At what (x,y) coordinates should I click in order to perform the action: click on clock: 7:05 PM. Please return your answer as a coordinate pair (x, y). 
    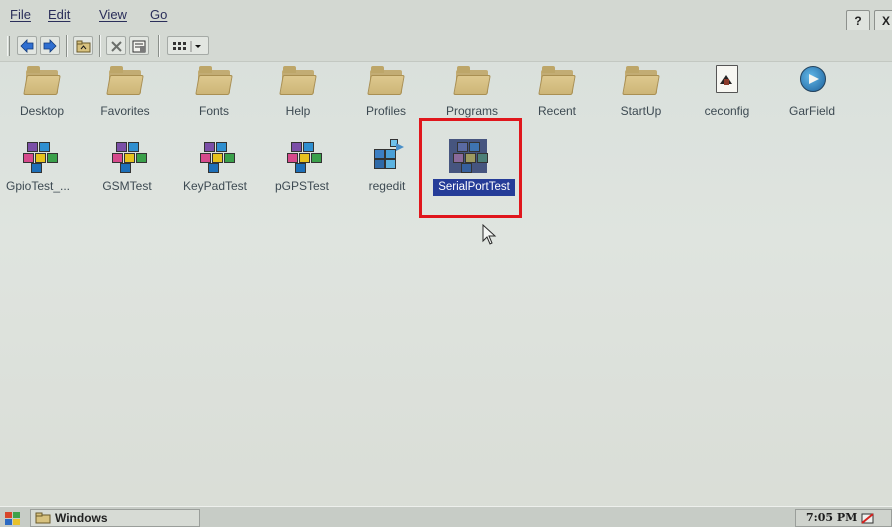
    Looking at the image, I should click on (831, 517).